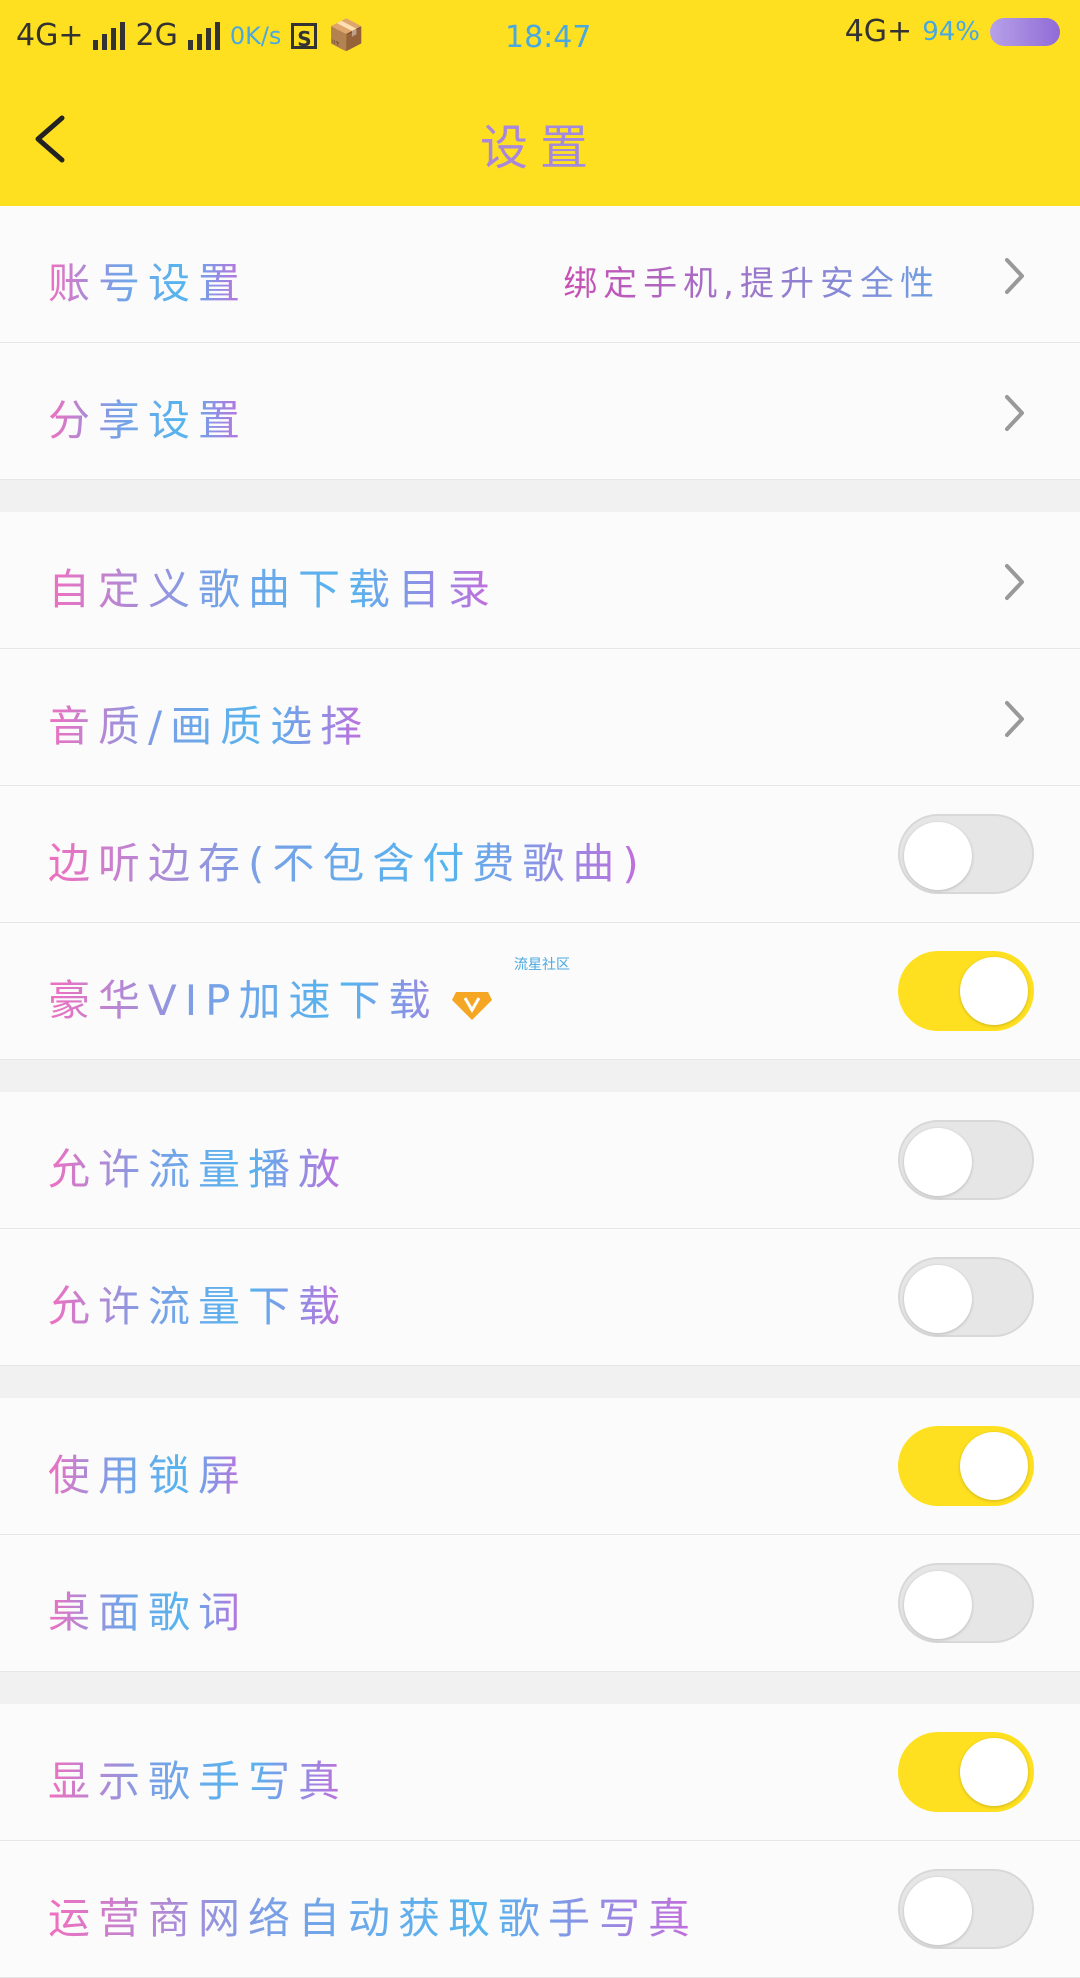  I want to click on settings-row: 账号设置 绑定手机,提升安全性, so click(540, 274).